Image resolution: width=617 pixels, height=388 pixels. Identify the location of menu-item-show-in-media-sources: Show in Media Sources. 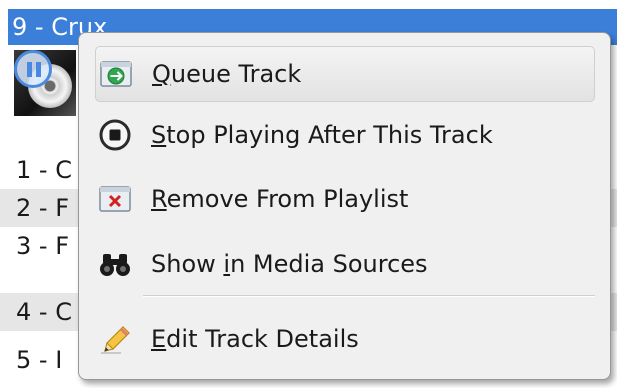
(345, 264).